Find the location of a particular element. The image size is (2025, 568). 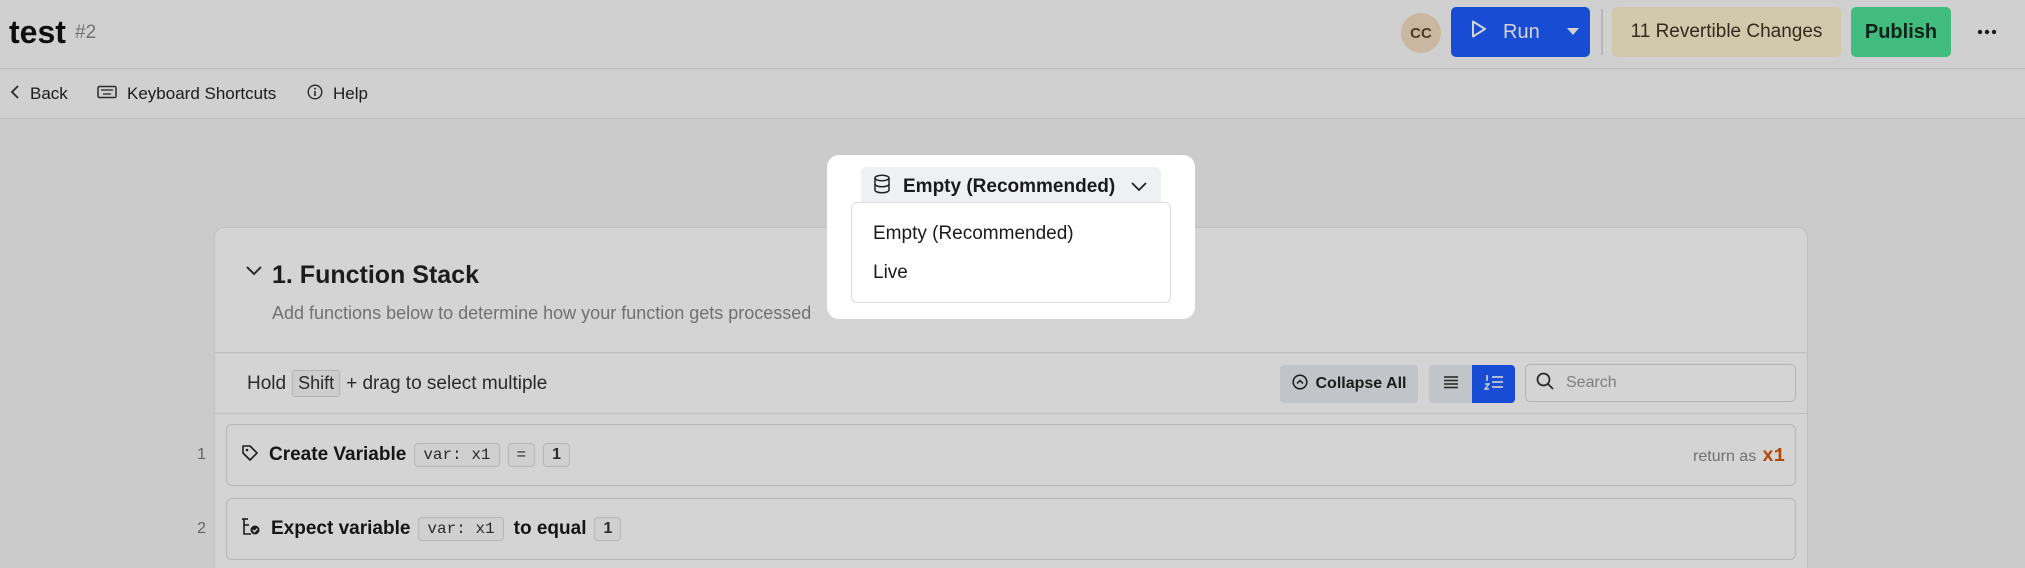

chevron-down-icon is located at coordinates (1139, 187).